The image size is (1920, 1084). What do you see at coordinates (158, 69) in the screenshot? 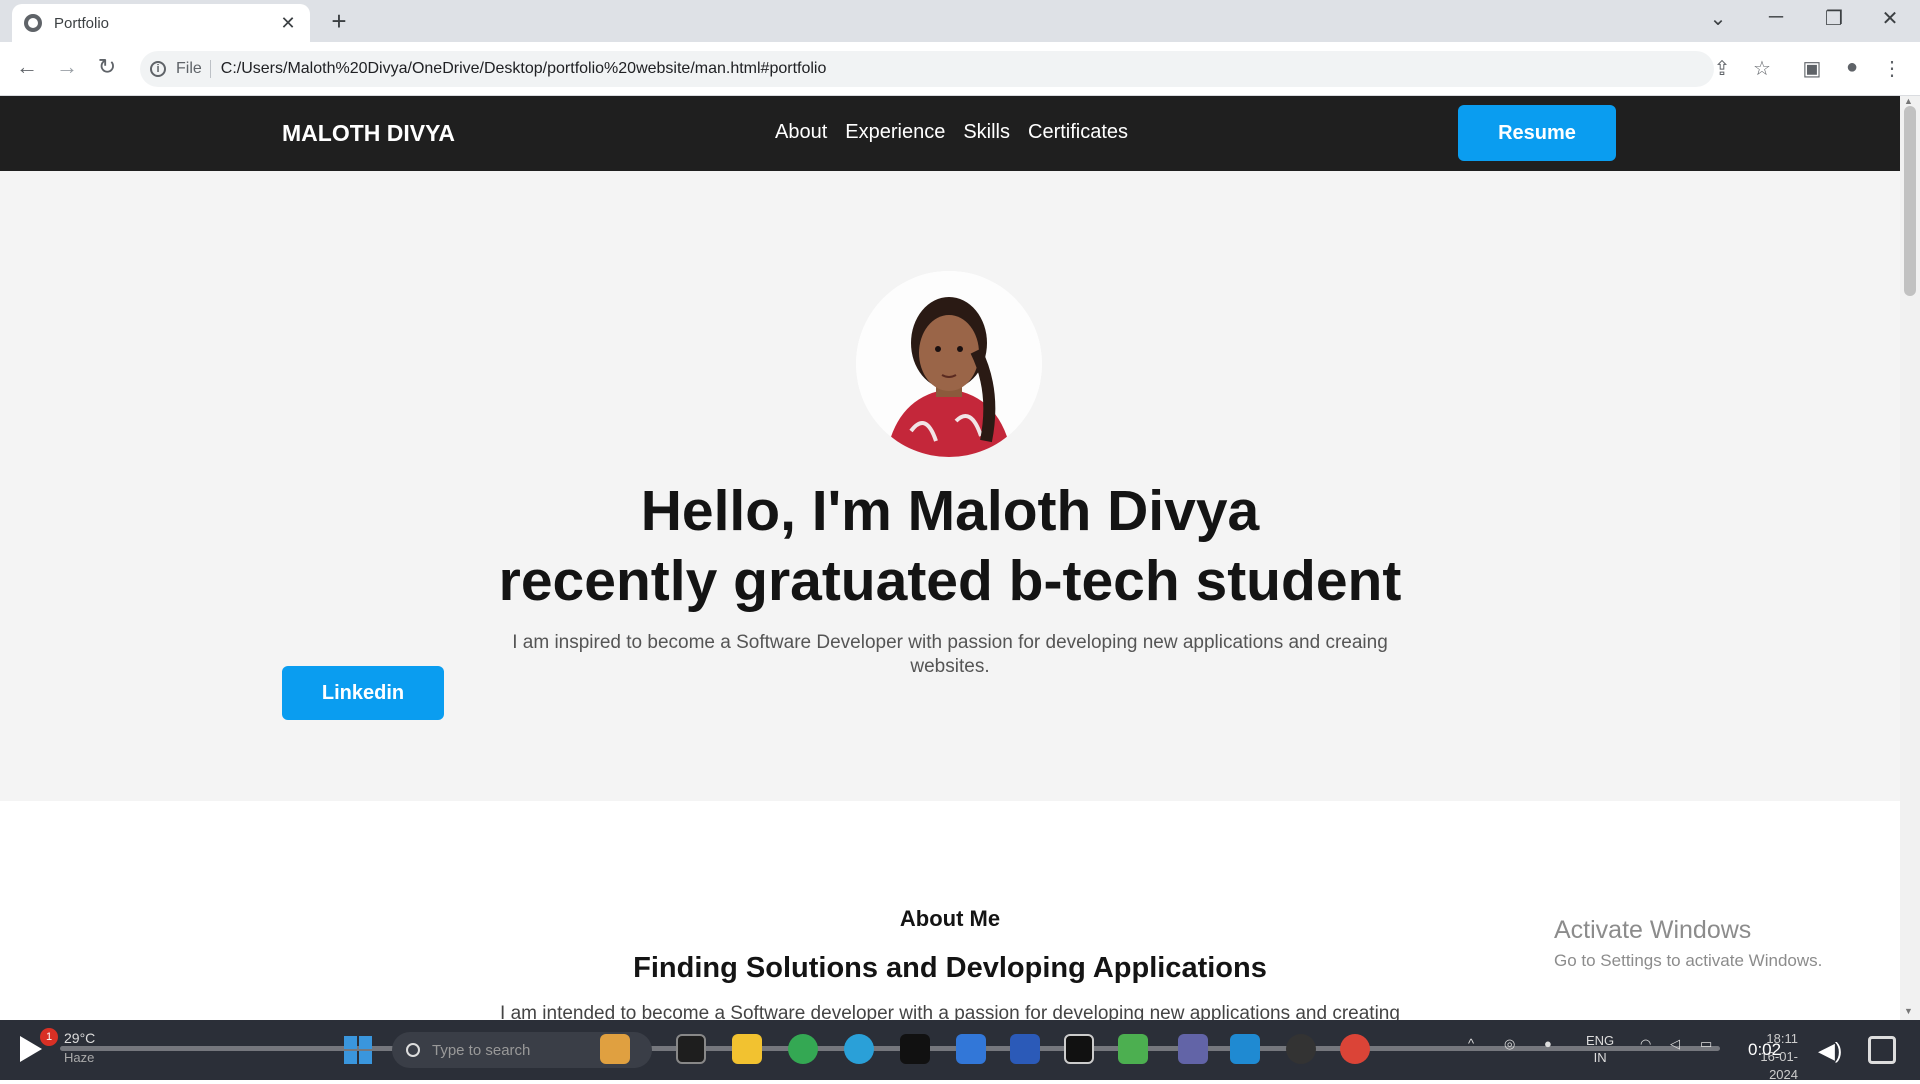
I see `info-icon: i` at bounding box center [158, 69].